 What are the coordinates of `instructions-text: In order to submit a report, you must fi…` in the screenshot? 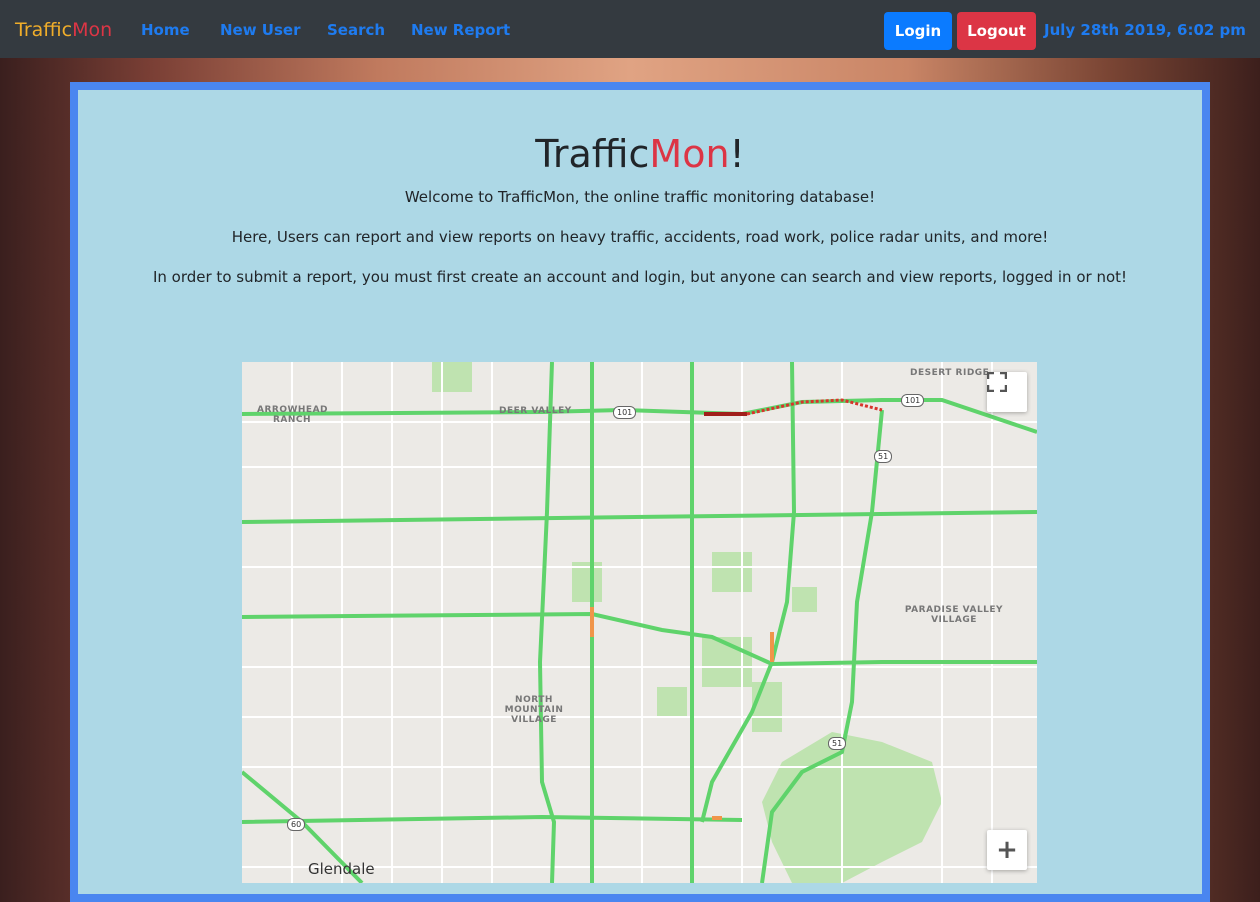 It's located at (640, 277).